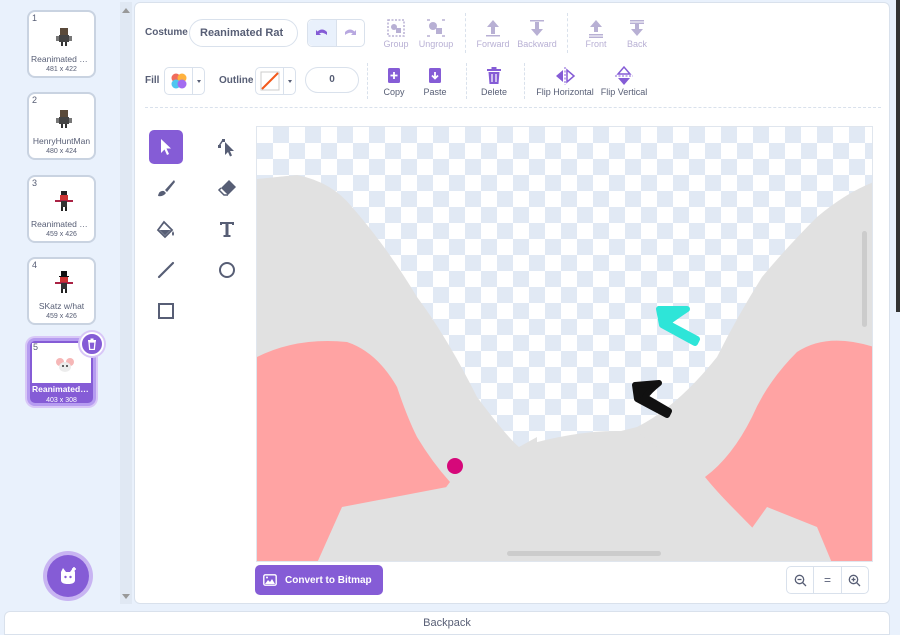 This screenshot has width=900, height=635. What do you see at coordinates (61, 151) in the screenshot?
I see `costume-size: 480 x 424` at bounding box center [61, 151].